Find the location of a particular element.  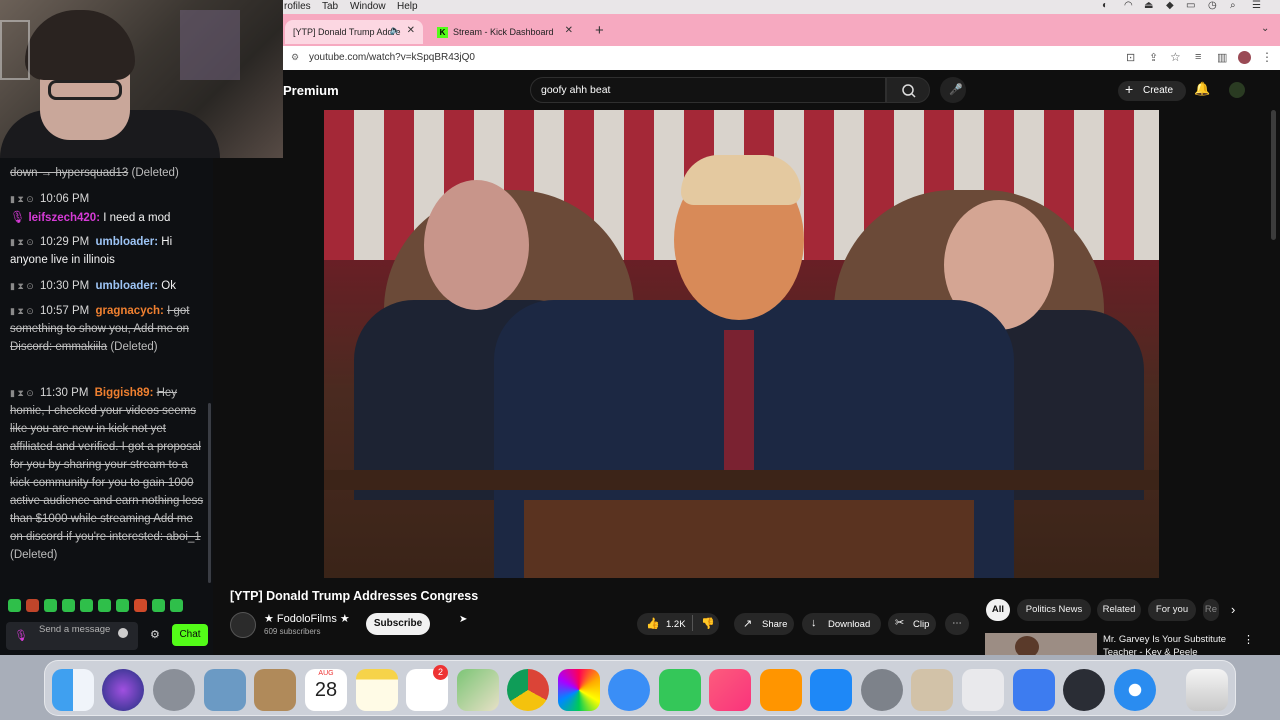

reminders-icon: 2 is located at coordinates (427, 688).